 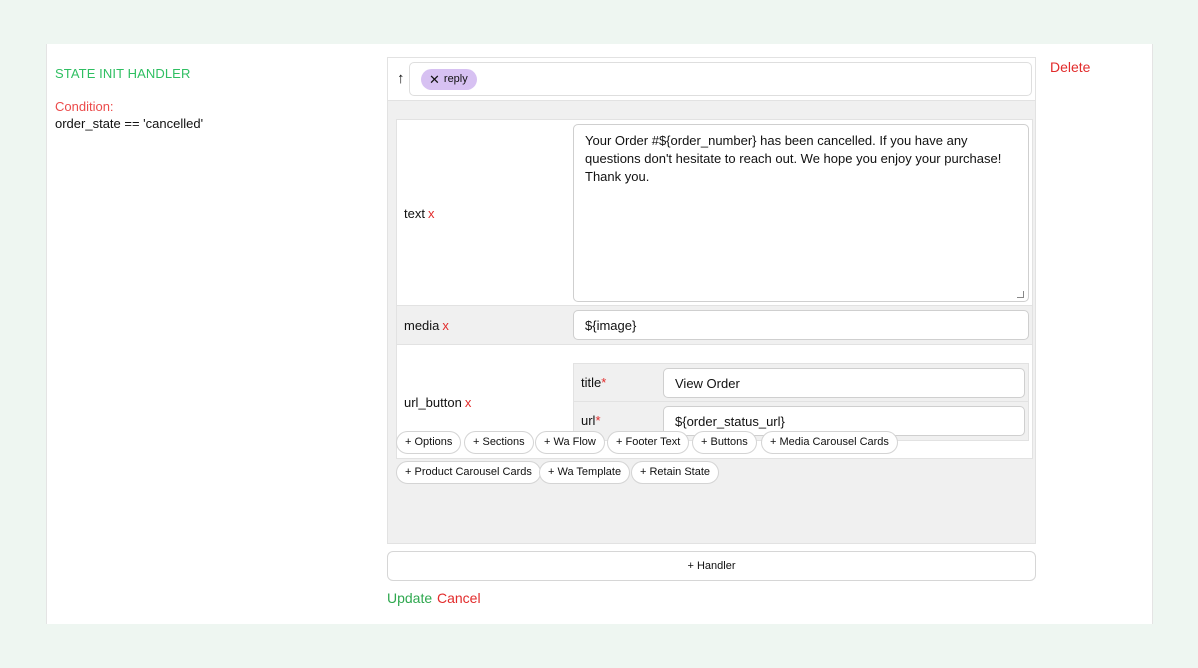 What do you see at coordinates (1020, 294) in the screenshot?
I see `resize-grip-icon` at bounding box center [1020, 294].